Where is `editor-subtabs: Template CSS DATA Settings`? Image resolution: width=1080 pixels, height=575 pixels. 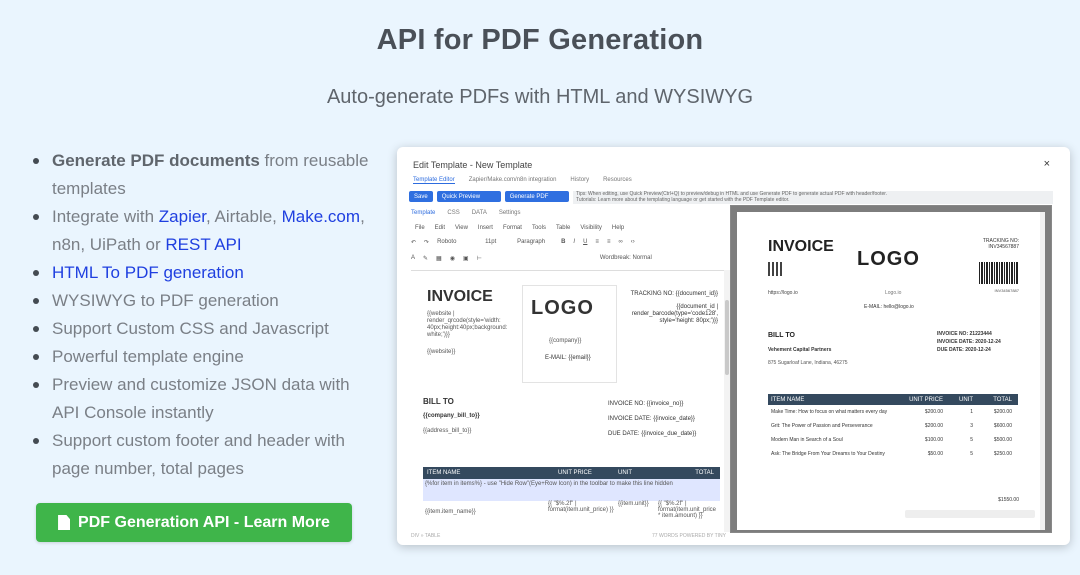 editor-subtabs: Template CSS DATA Settings is located at coordinates (466, 213).